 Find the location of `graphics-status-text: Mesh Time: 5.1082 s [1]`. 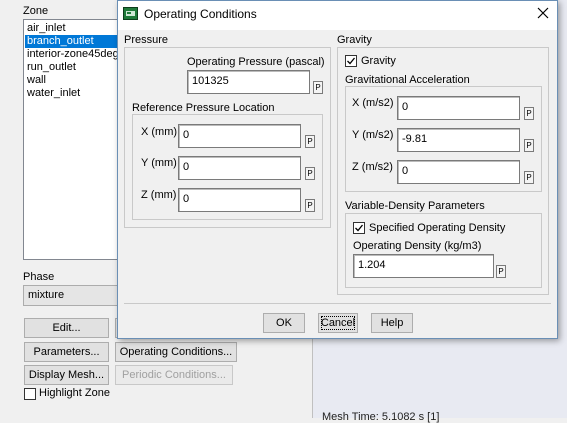

graphics-status-text: Mesh Time: 5.1082 s [1] is located at coordinates (381, 417).